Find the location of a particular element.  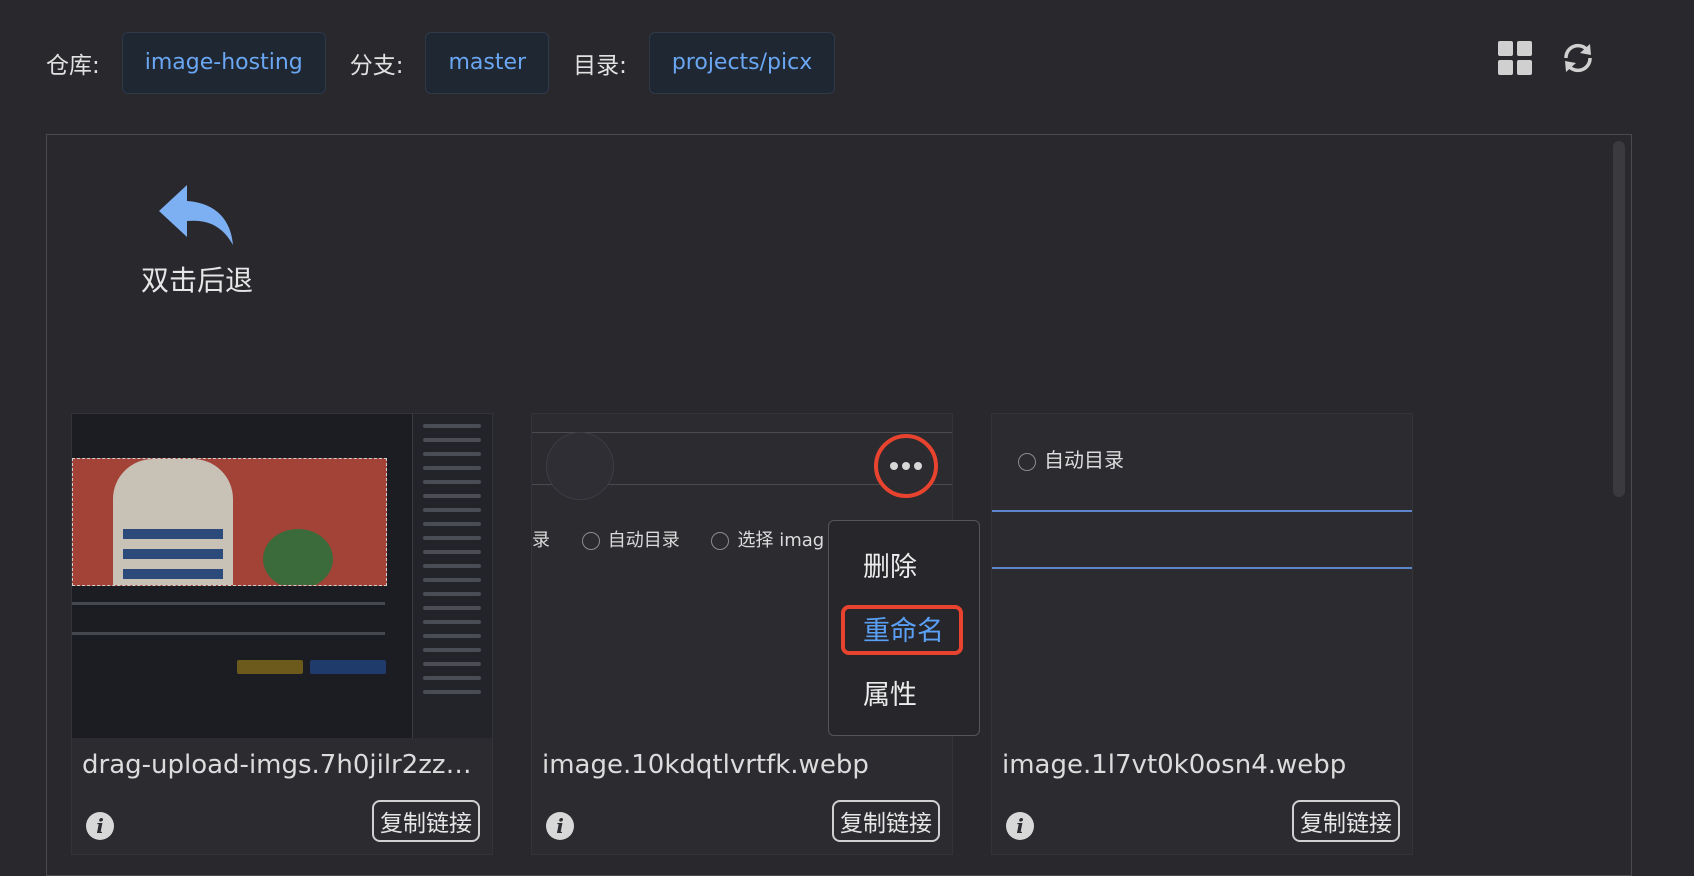

back-arrow-icon is located at coordinates (196, 215).